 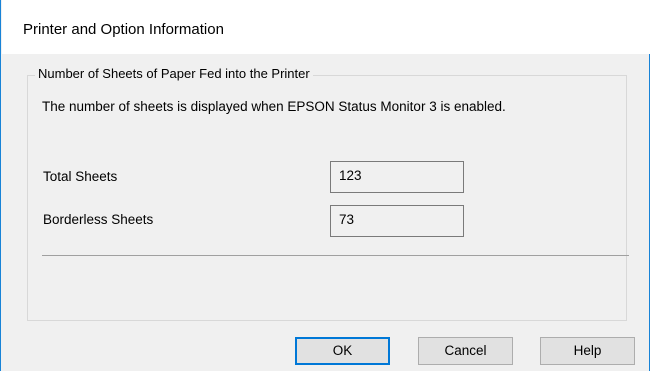 What do you see at coordinates (342, 351) in the screenshot?
I see `ok-button: OK` at bounding box center [342, 351].